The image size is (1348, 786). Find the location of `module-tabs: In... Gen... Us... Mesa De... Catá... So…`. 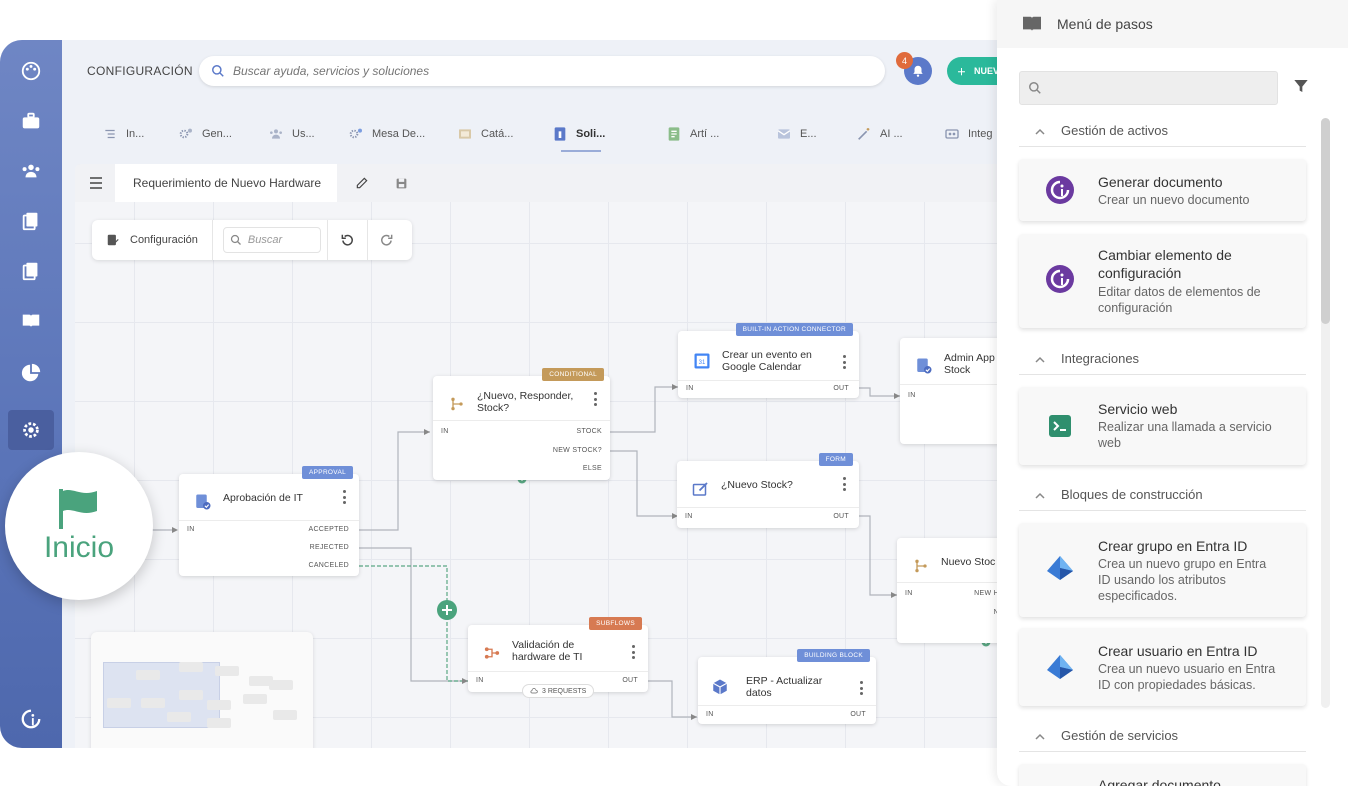

module-tabs: In... Gen... Us... Mesa De... Catá... So… is located at coordinates (531, 132).